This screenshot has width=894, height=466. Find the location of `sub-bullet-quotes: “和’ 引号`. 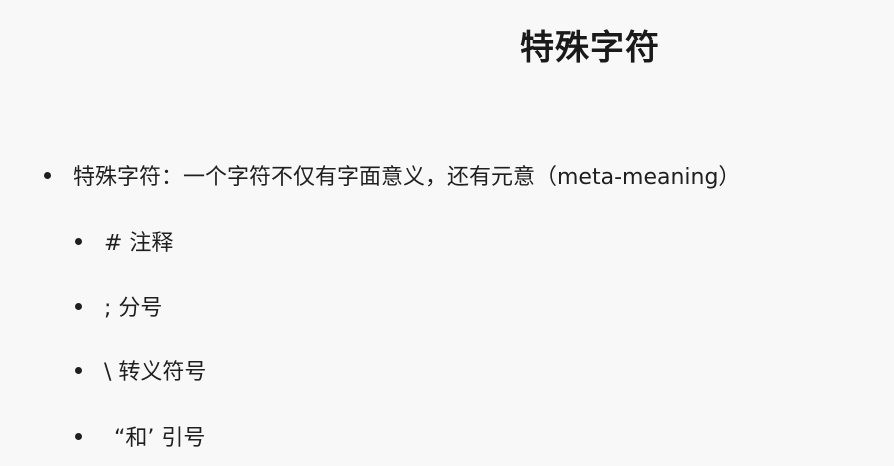

sub-bullet-quotes: “和’ 引号 is located at coordinates (140, 436).